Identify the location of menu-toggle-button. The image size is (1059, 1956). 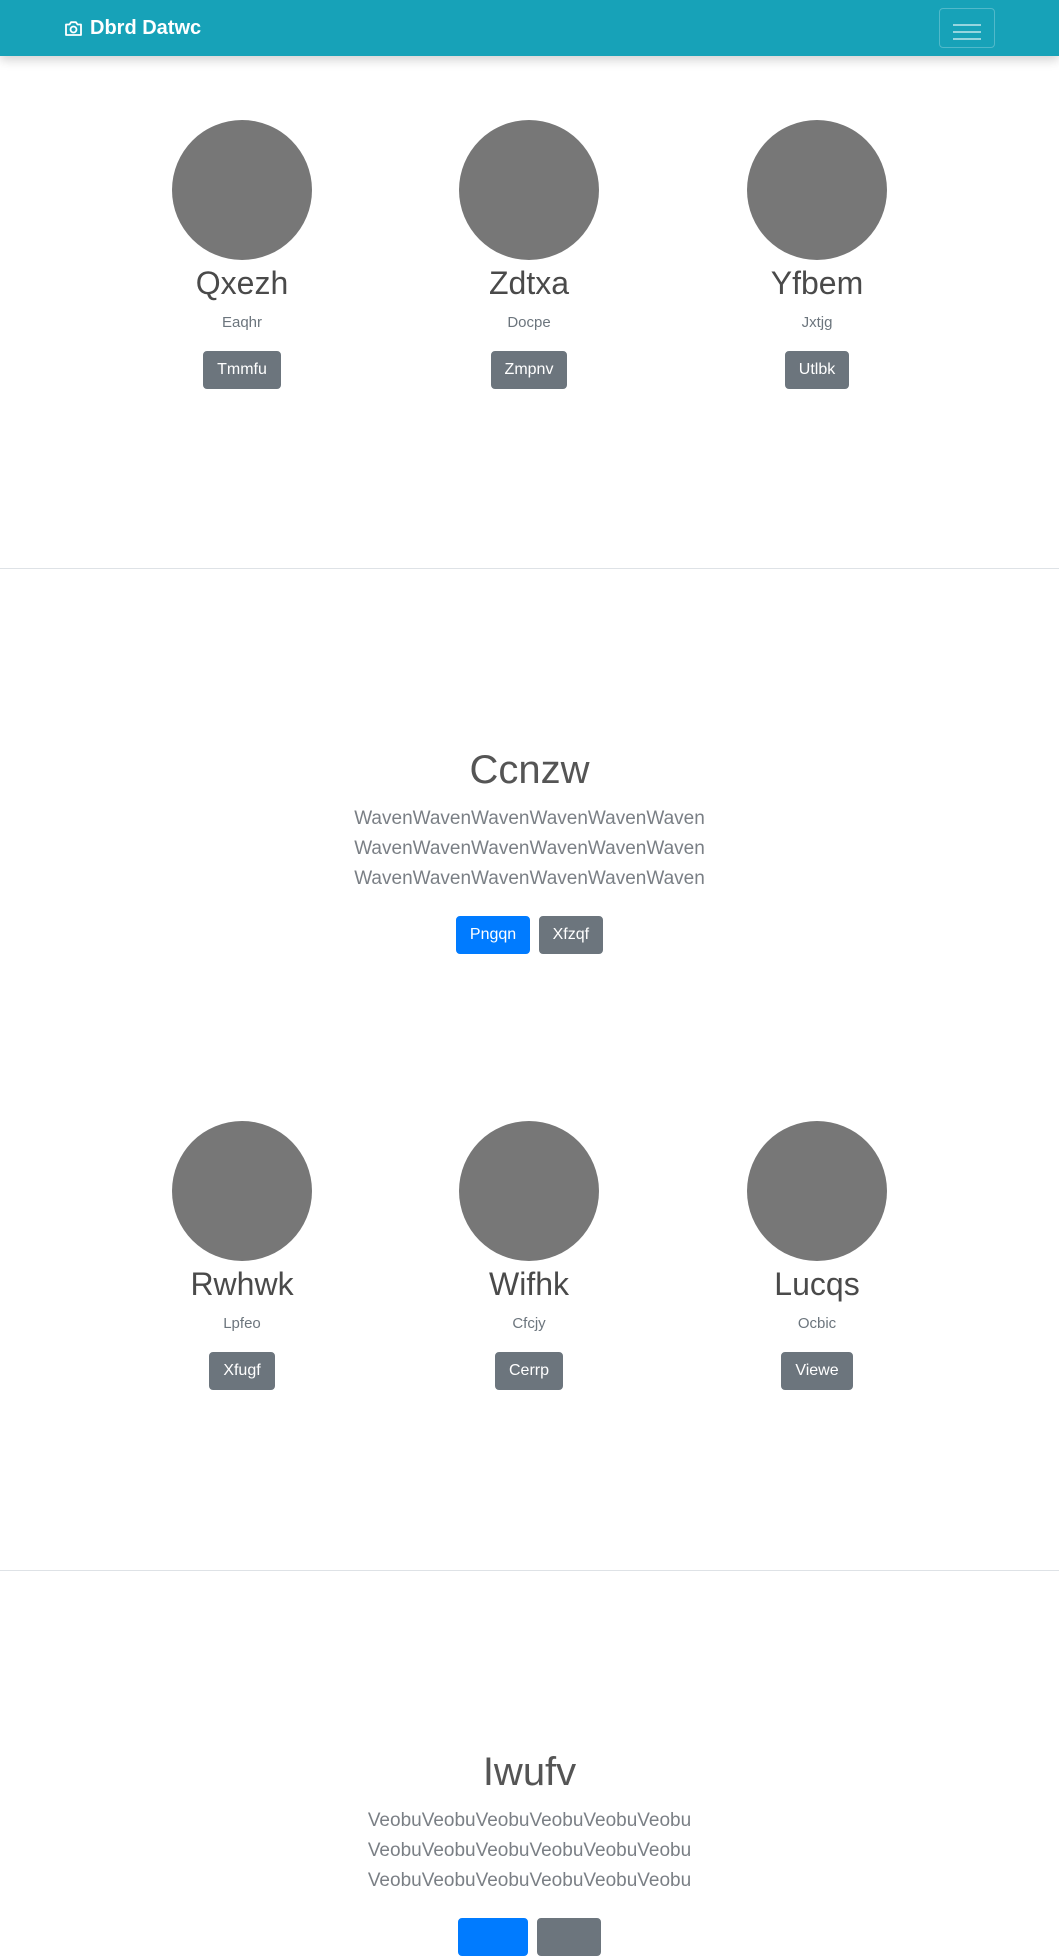
(967, 28).